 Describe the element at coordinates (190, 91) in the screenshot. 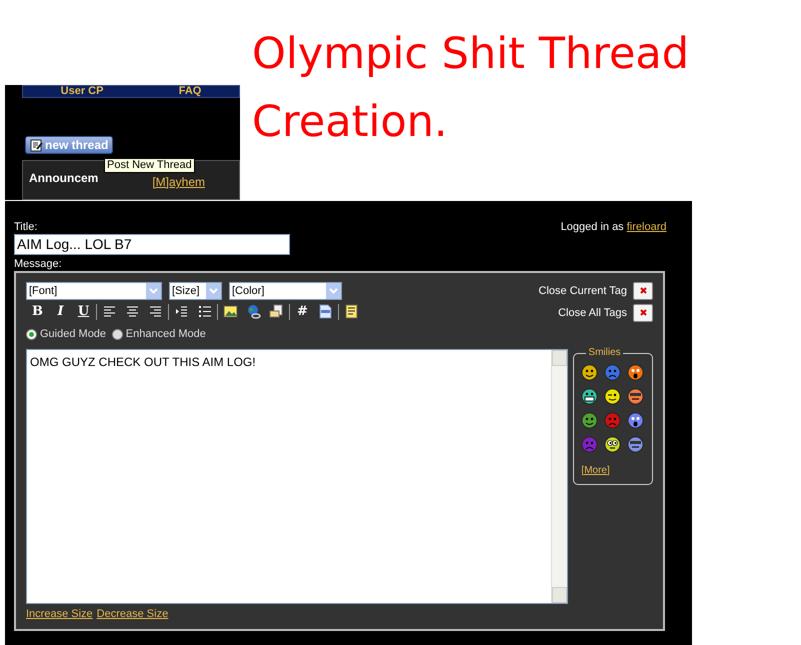

I see `nav-link: FAQ` at that location.